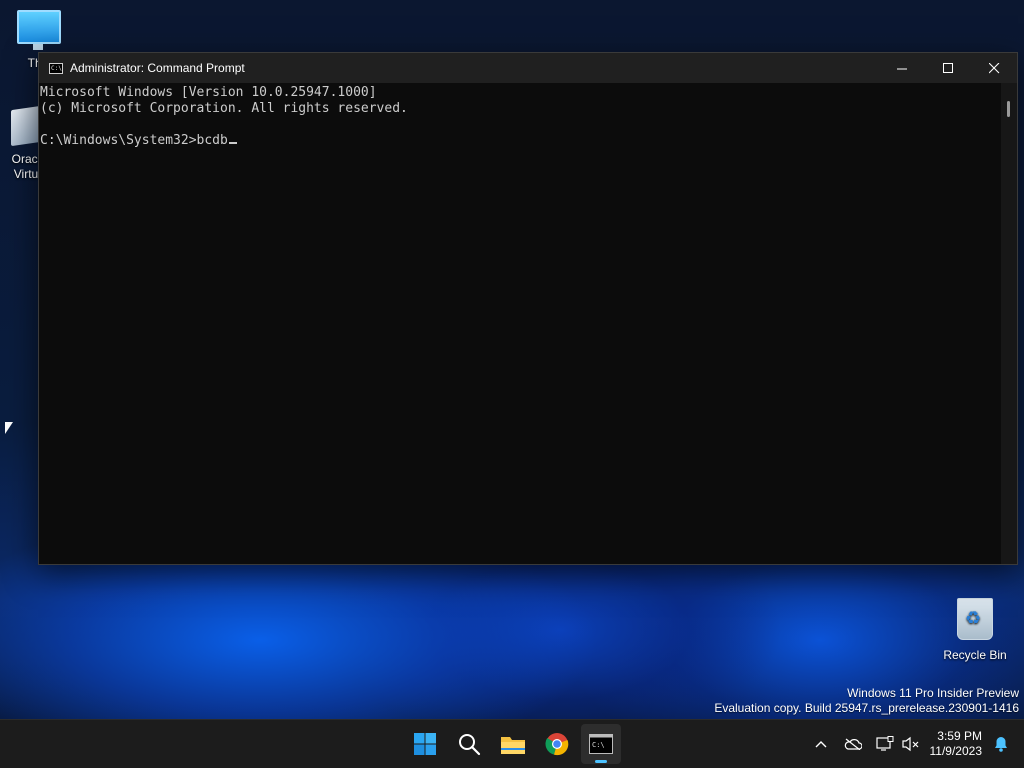  I want to click on search-button, so click(469, 744).